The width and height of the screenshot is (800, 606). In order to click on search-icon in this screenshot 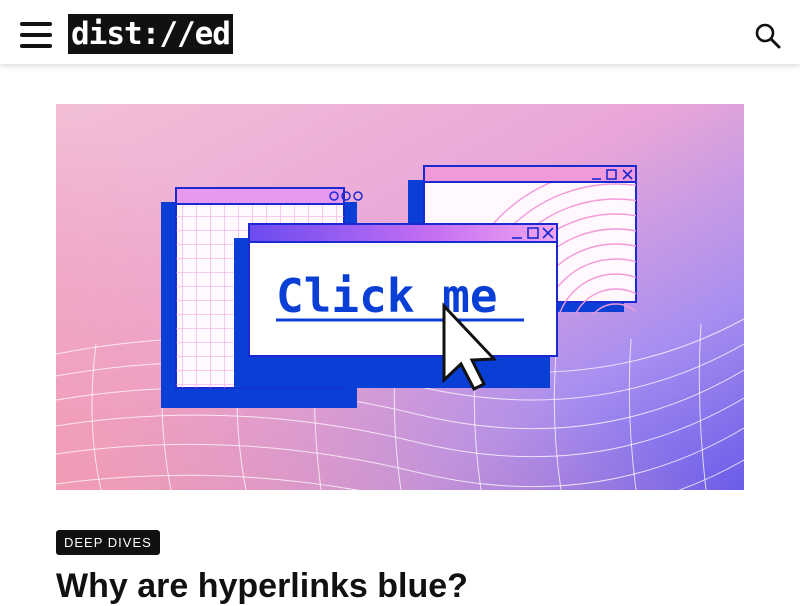, I will do `click(768, 36)`.